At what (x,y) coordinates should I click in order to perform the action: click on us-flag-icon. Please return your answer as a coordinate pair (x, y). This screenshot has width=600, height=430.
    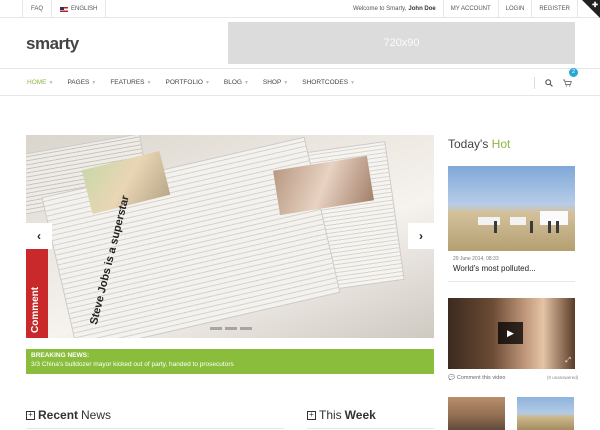
    Looking at the image, I should click on (64, 9).